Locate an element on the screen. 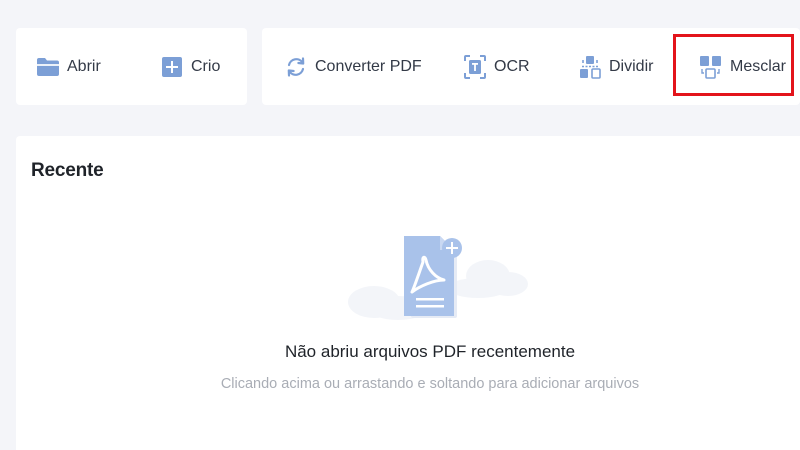  empty-pdf-document-icon is located at coordinates (435, 278).